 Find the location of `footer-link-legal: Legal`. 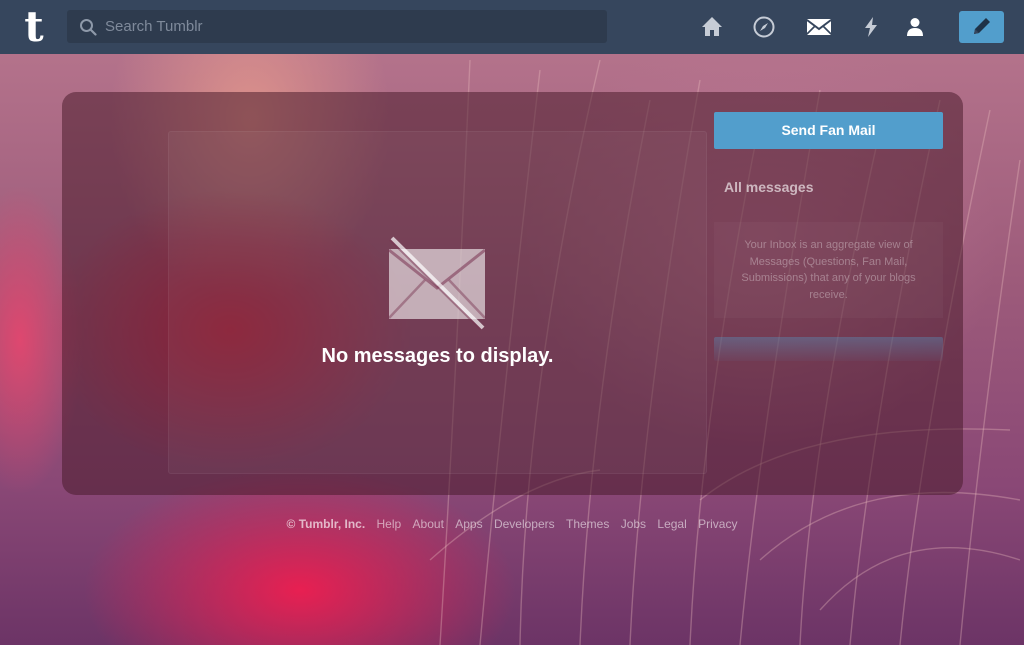

footer-link-legal: Legal is located at coordinates (671, 524).